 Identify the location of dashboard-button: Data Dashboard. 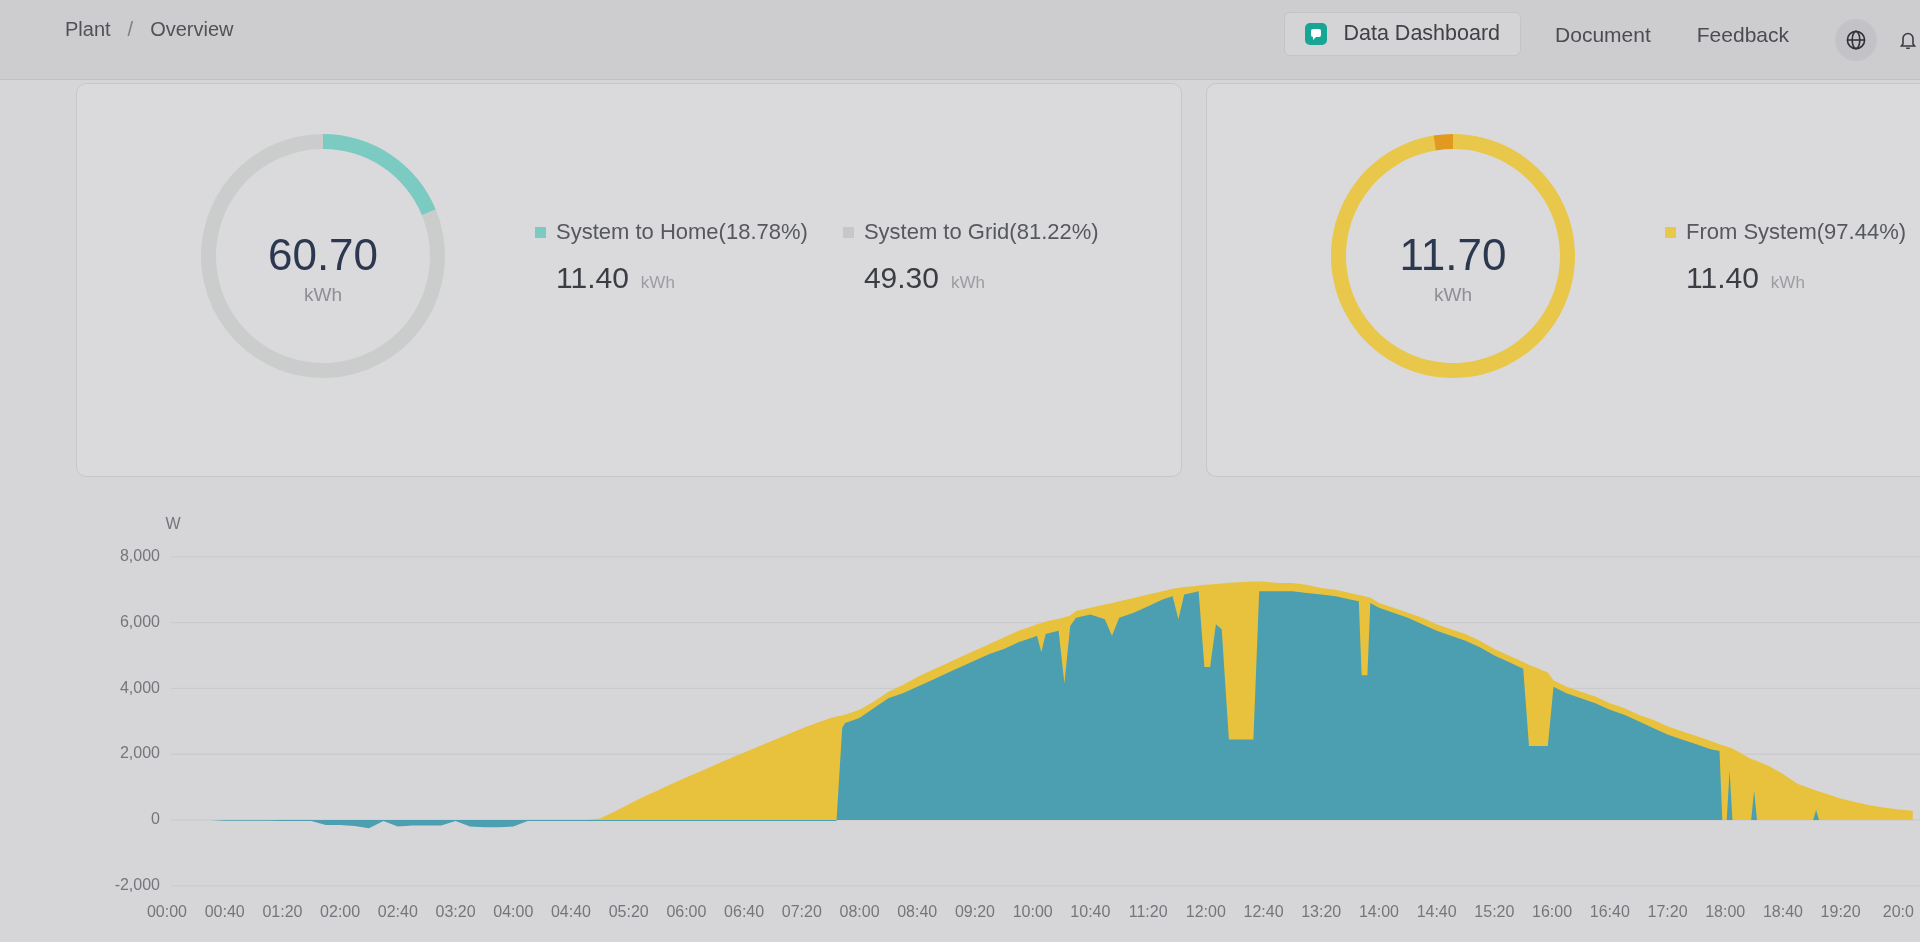
(1403, 33).